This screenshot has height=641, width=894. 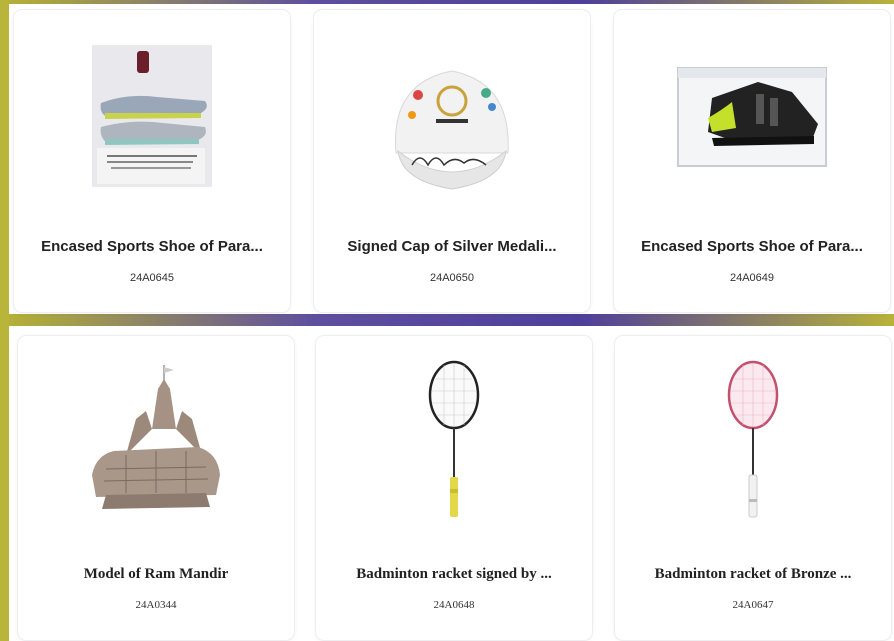 I want to click on shoe-display-case-icon, so click(x=752, y=116).